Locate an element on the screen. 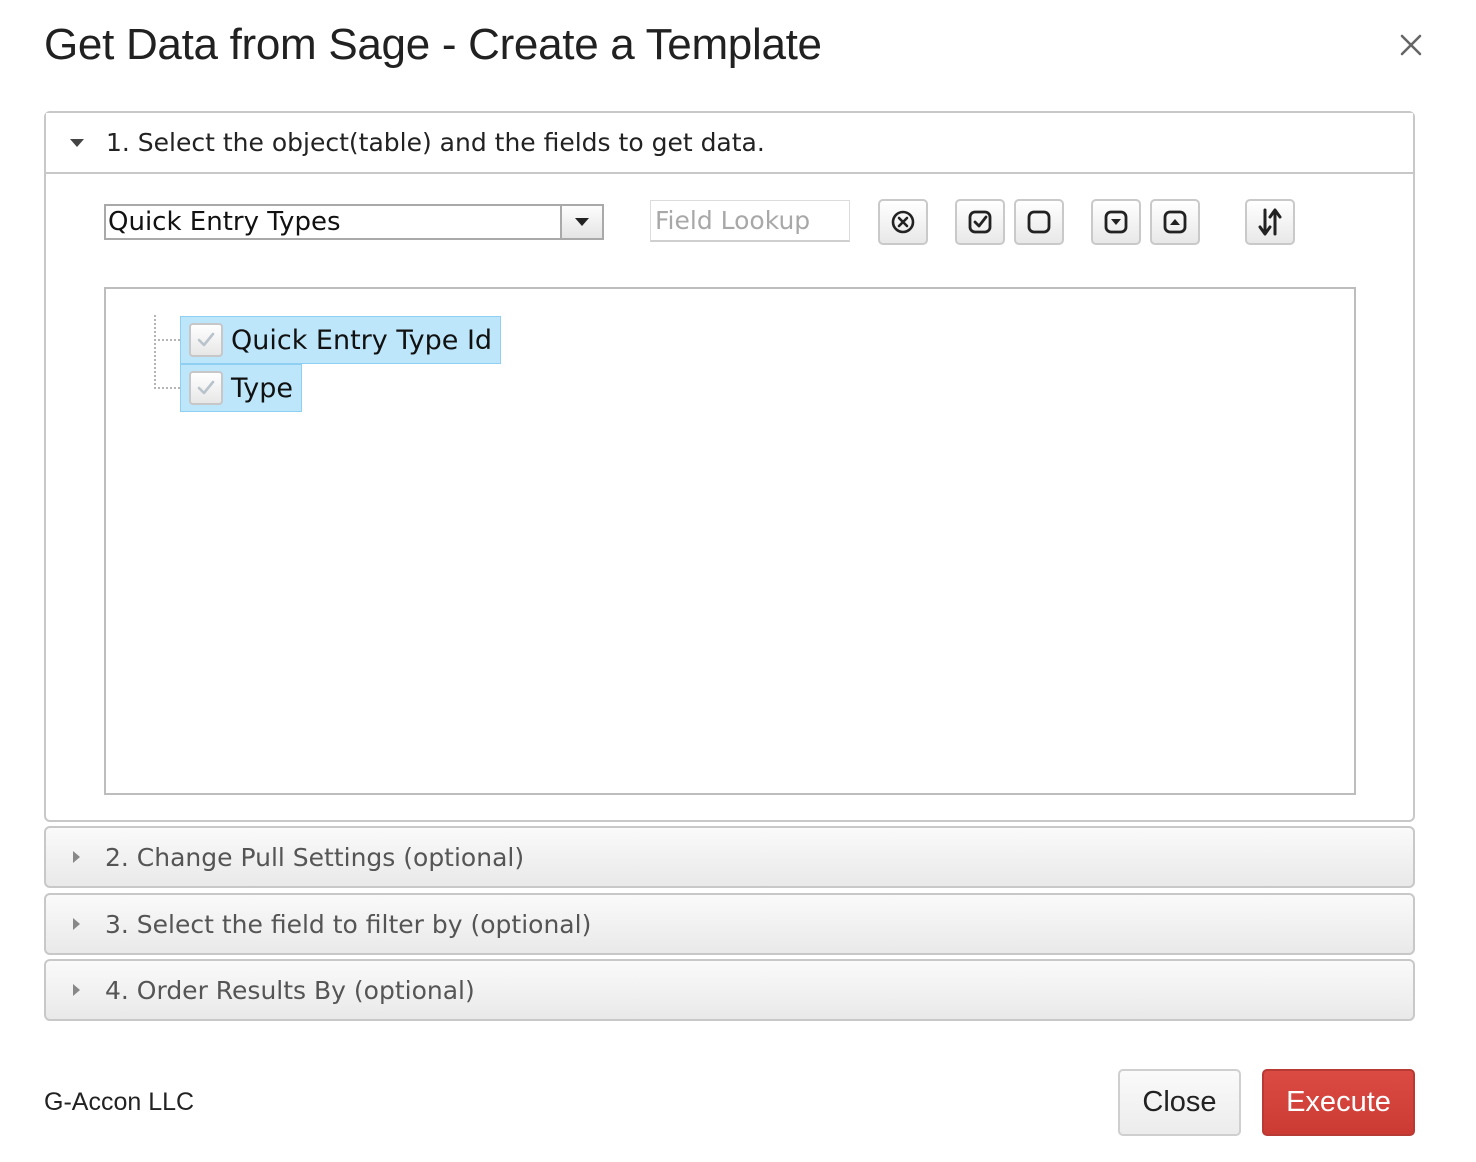 The image size is (1476, 1162). check-all-button is located at coordinates (980, 222).